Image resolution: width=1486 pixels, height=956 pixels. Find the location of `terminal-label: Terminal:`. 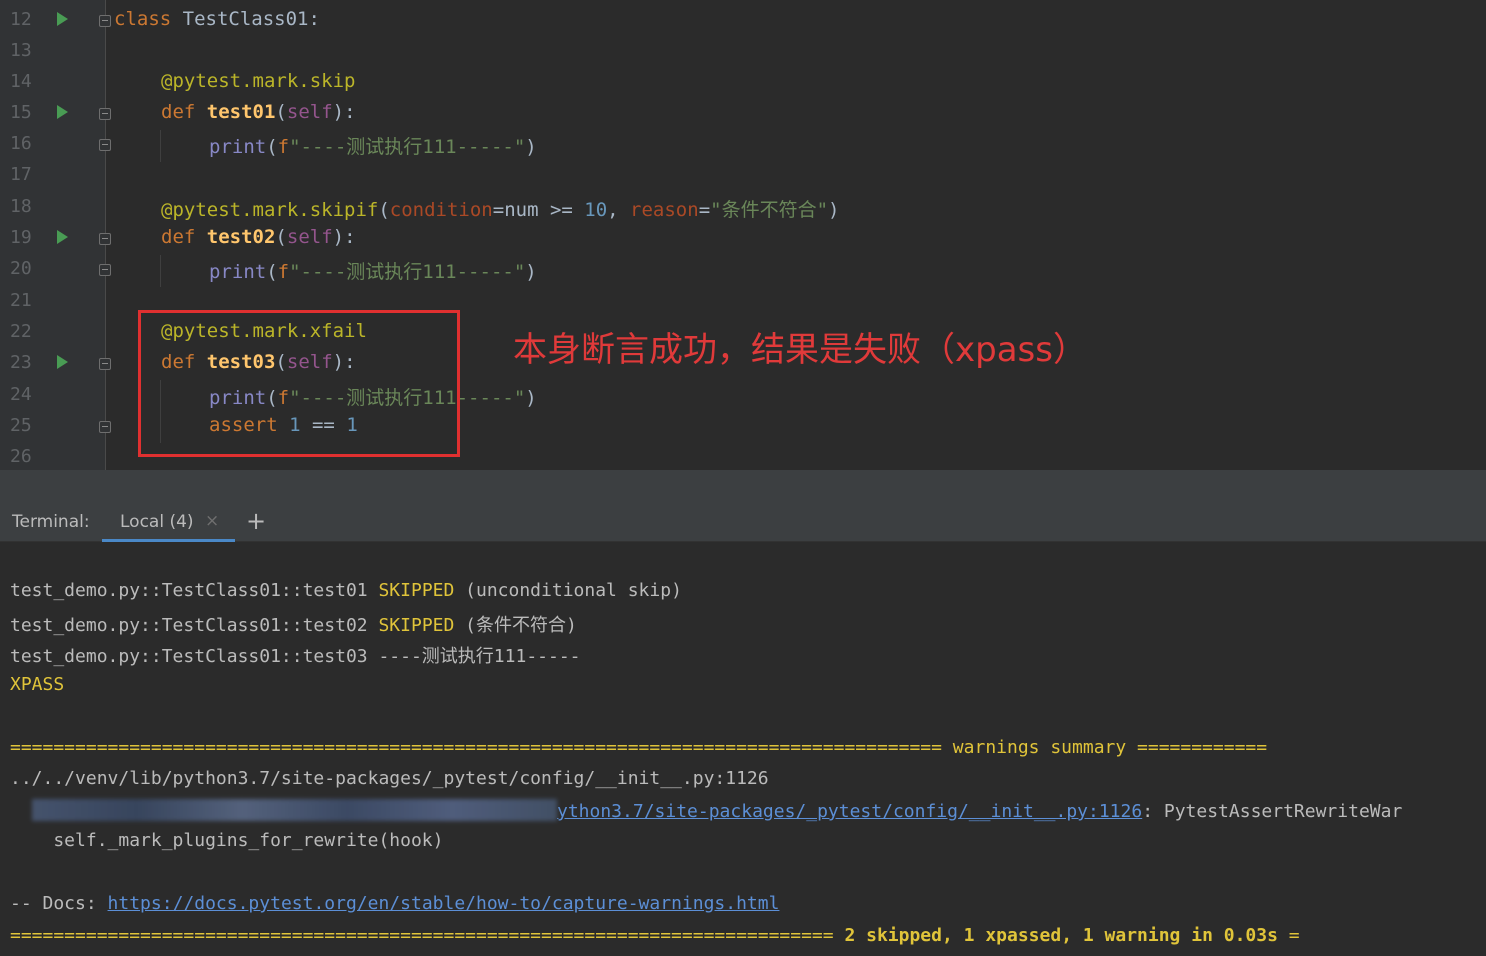

terminal-label: Terminal: is located at coordinates (51, 522).